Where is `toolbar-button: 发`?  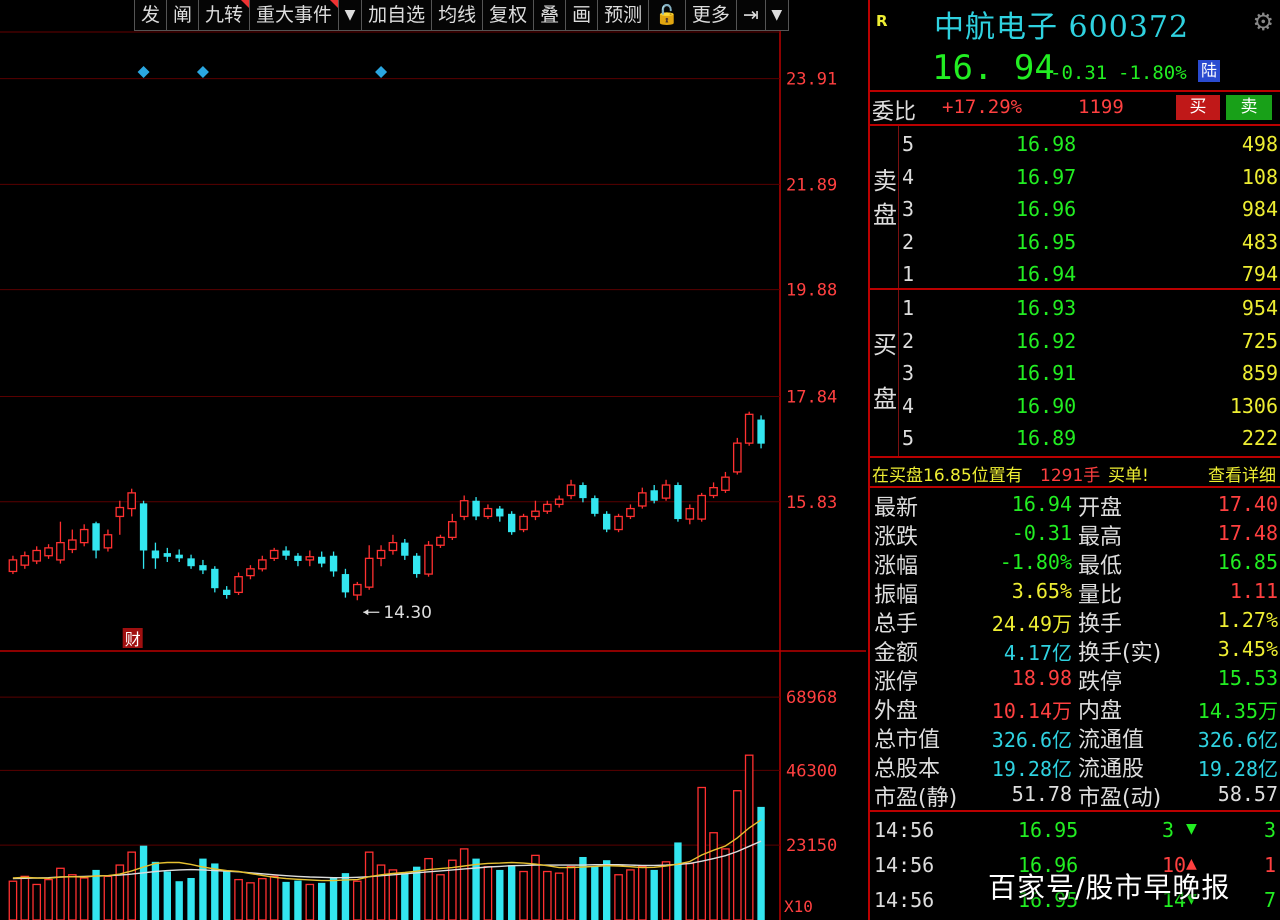
toolbar-button: 发 is located at coordinates (151, 15).